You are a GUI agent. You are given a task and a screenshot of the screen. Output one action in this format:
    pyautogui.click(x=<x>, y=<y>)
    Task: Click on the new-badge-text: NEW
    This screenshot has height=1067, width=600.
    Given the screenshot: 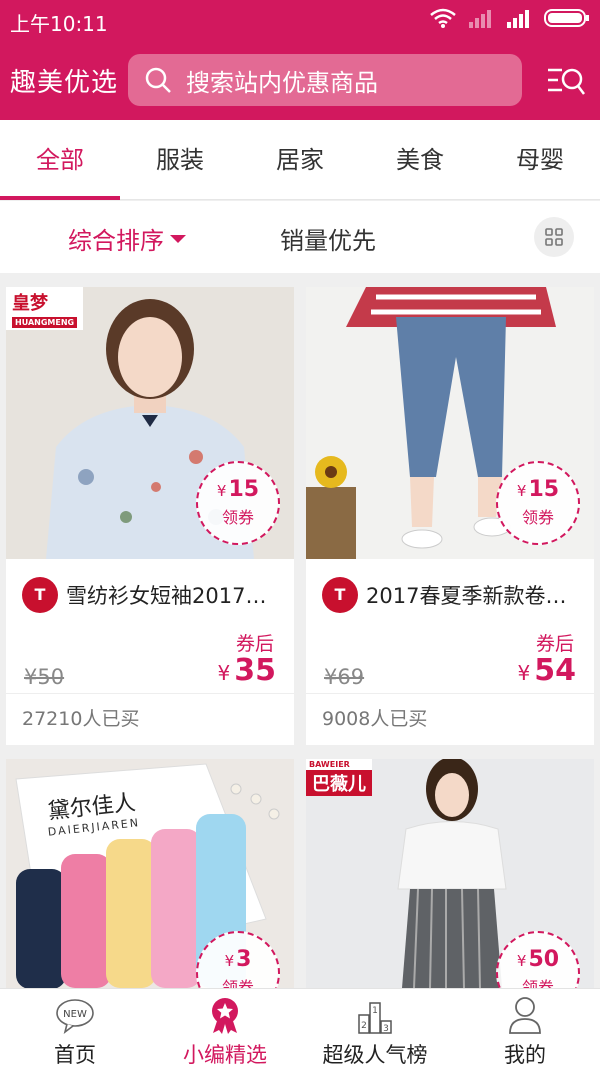 What is the action you would take?
    pyautogui.click(x=75, y=1014)
    